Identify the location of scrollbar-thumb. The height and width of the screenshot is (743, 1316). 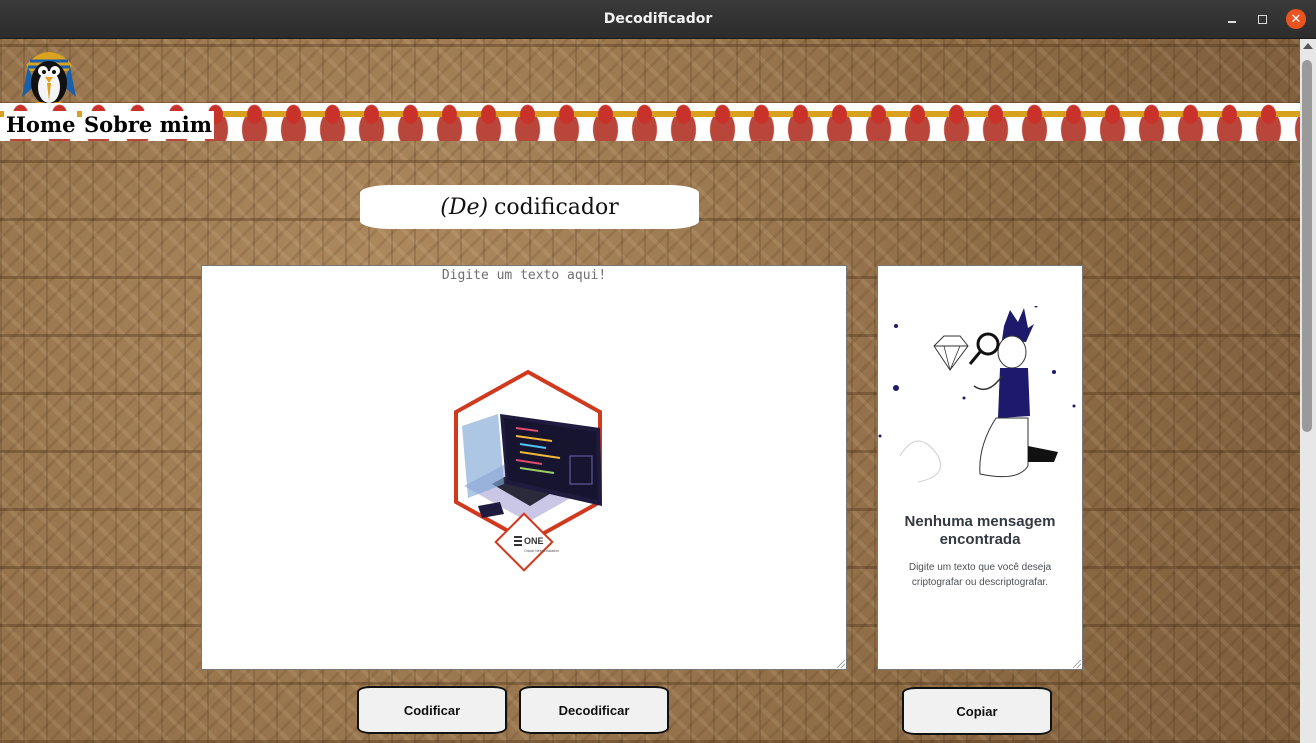
(1307, 246).